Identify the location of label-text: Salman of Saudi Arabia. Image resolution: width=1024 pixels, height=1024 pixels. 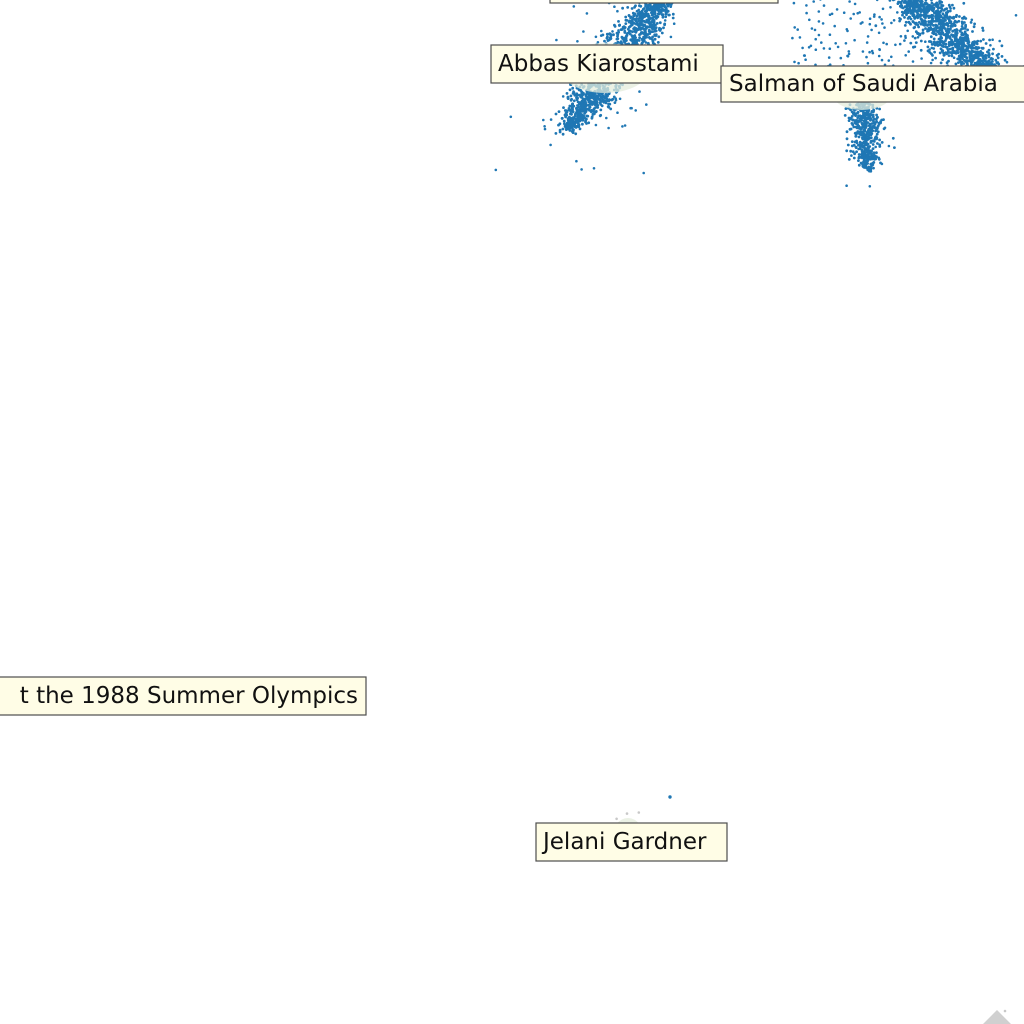
(863, 84).